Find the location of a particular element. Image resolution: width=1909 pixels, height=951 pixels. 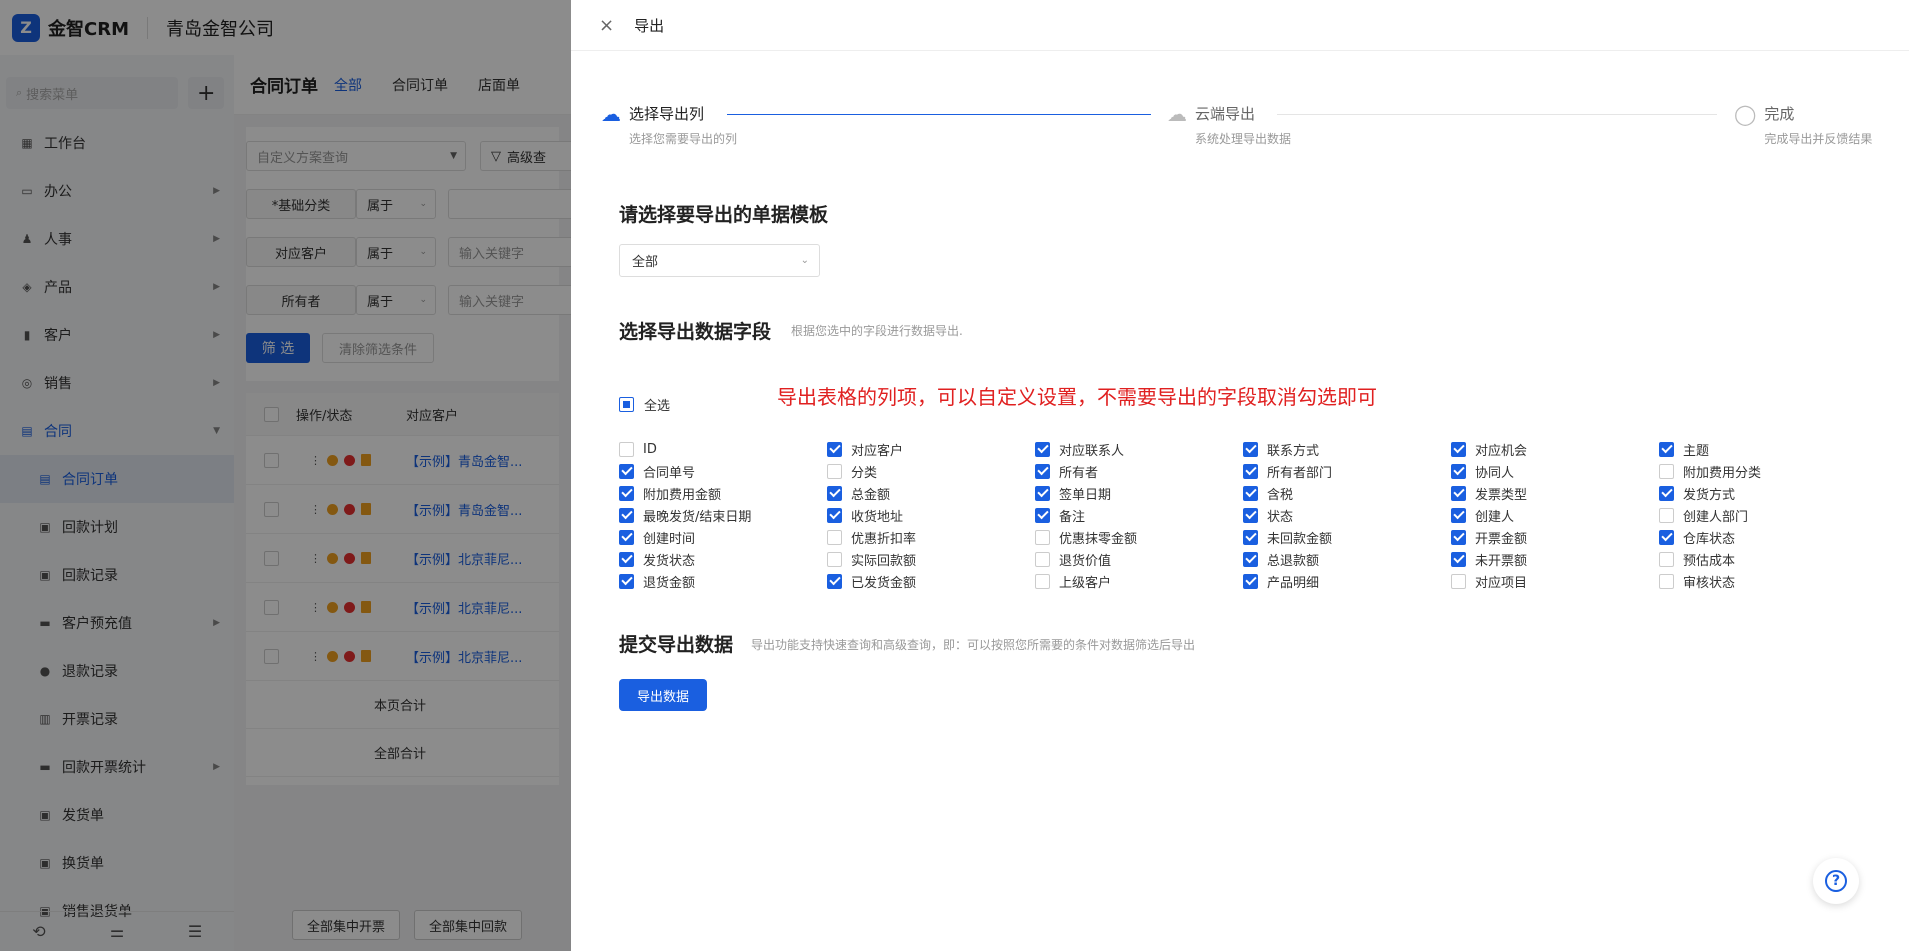

field-checkbox: 状态 is located at coordinates (1347, 515).